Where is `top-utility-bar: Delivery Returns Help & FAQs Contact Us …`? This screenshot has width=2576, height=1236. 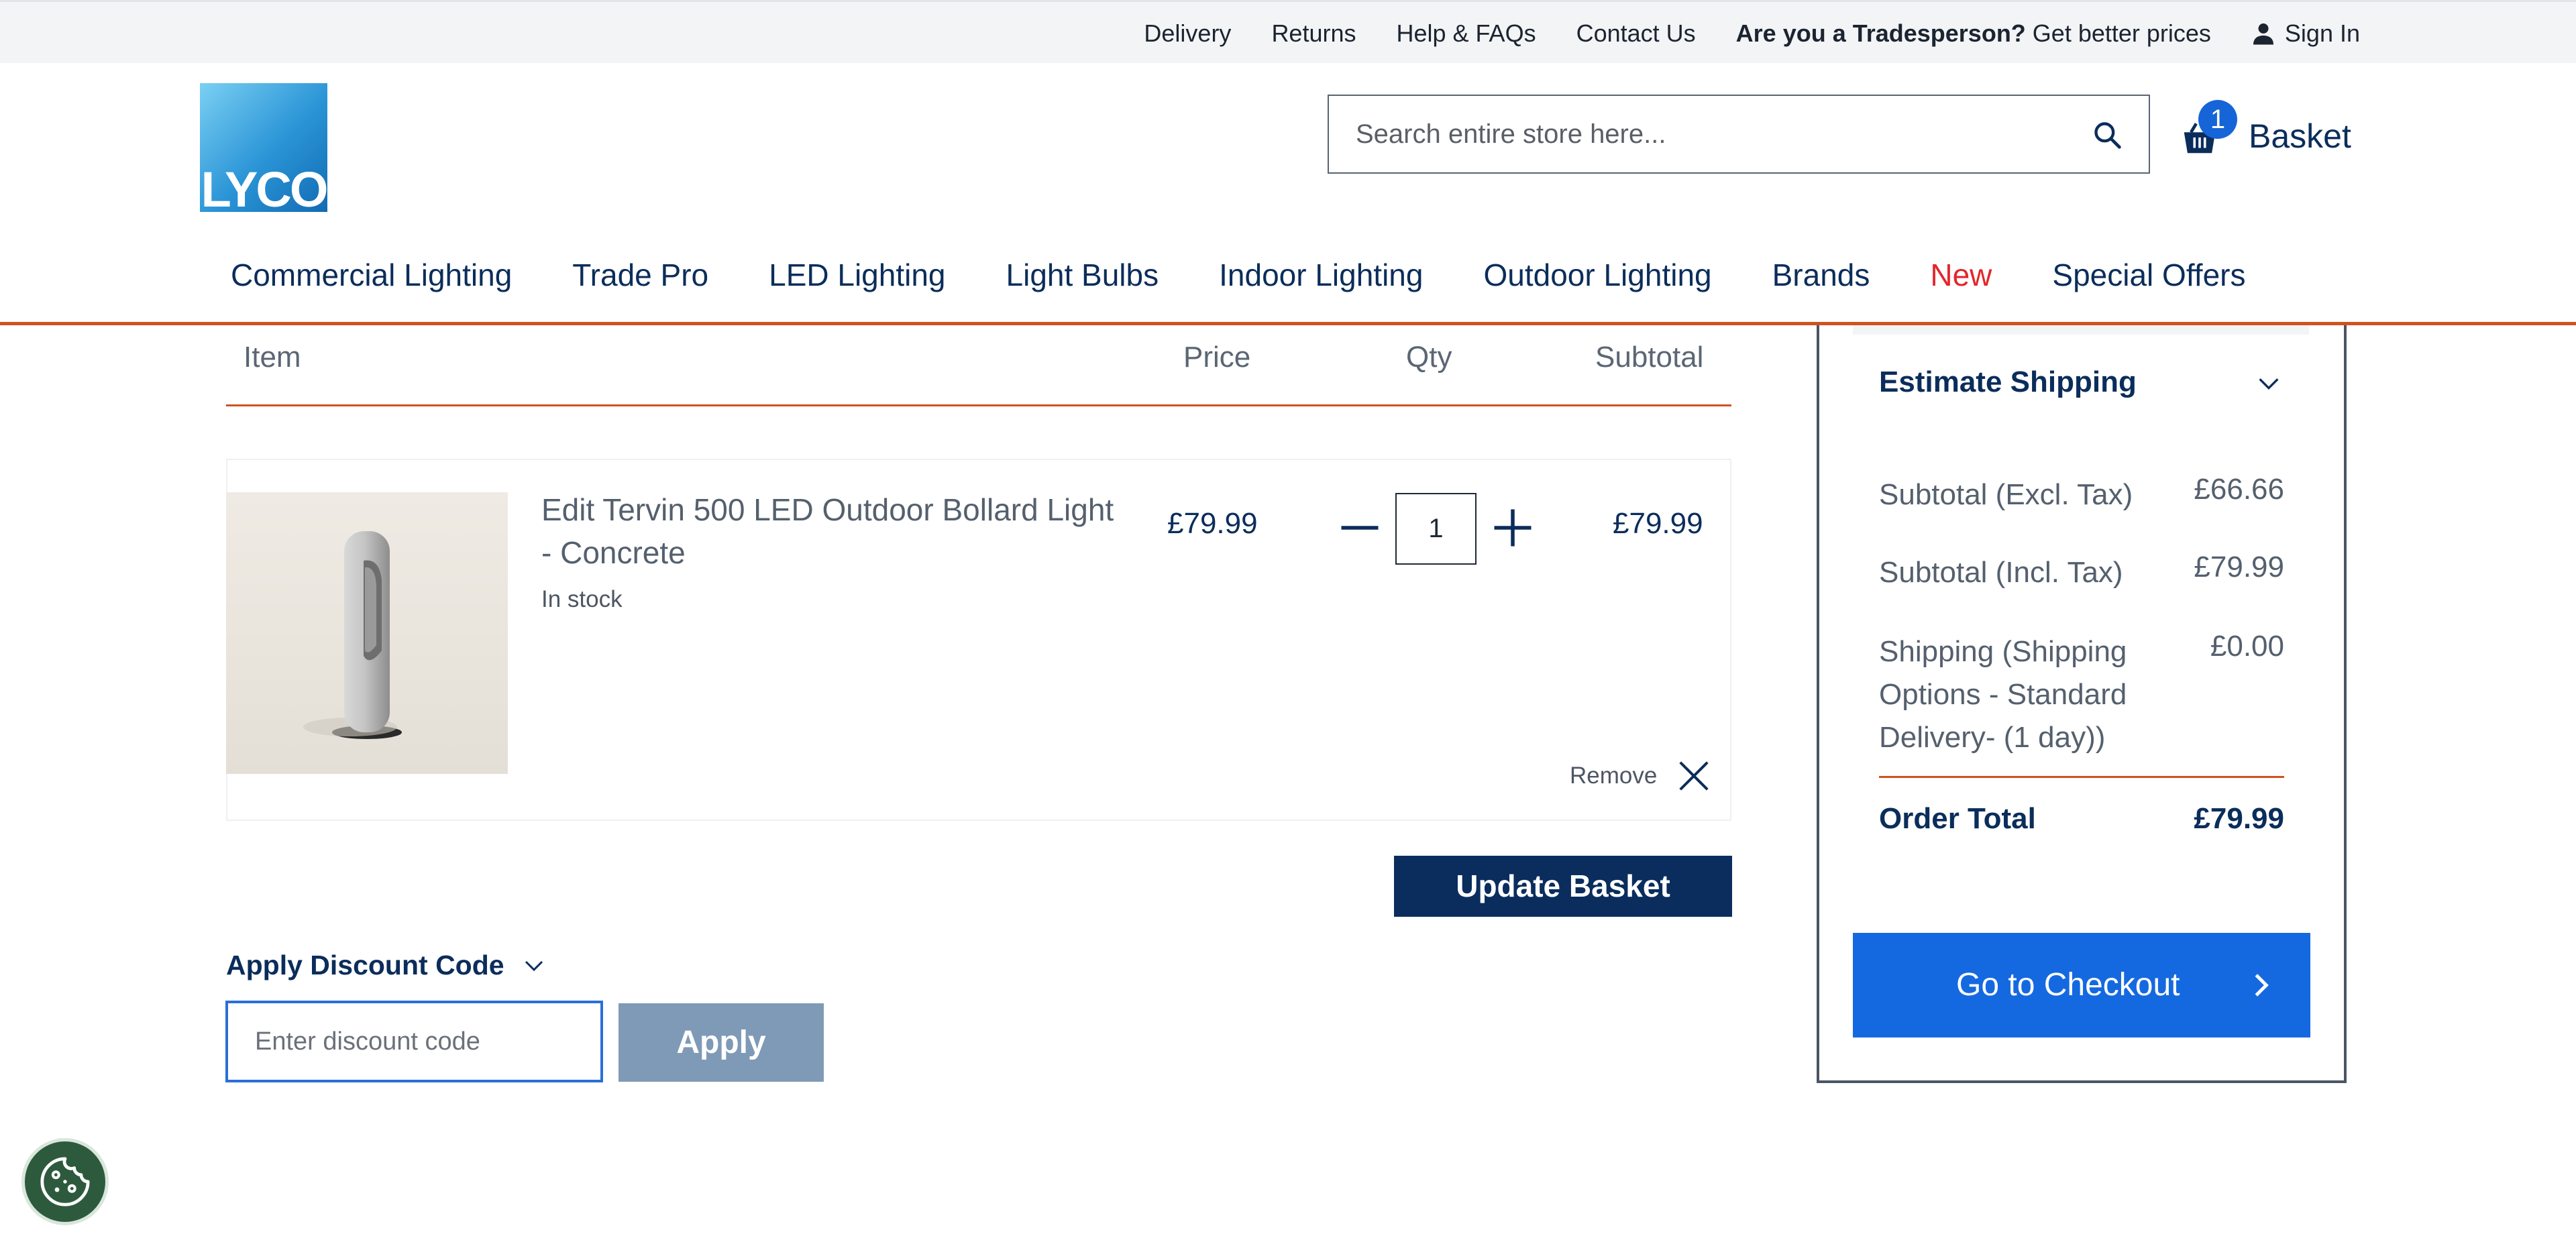
top-utility-bar: Delivery Returns Help & FAQs Contact Us … is located at coordinates (1288, 31).